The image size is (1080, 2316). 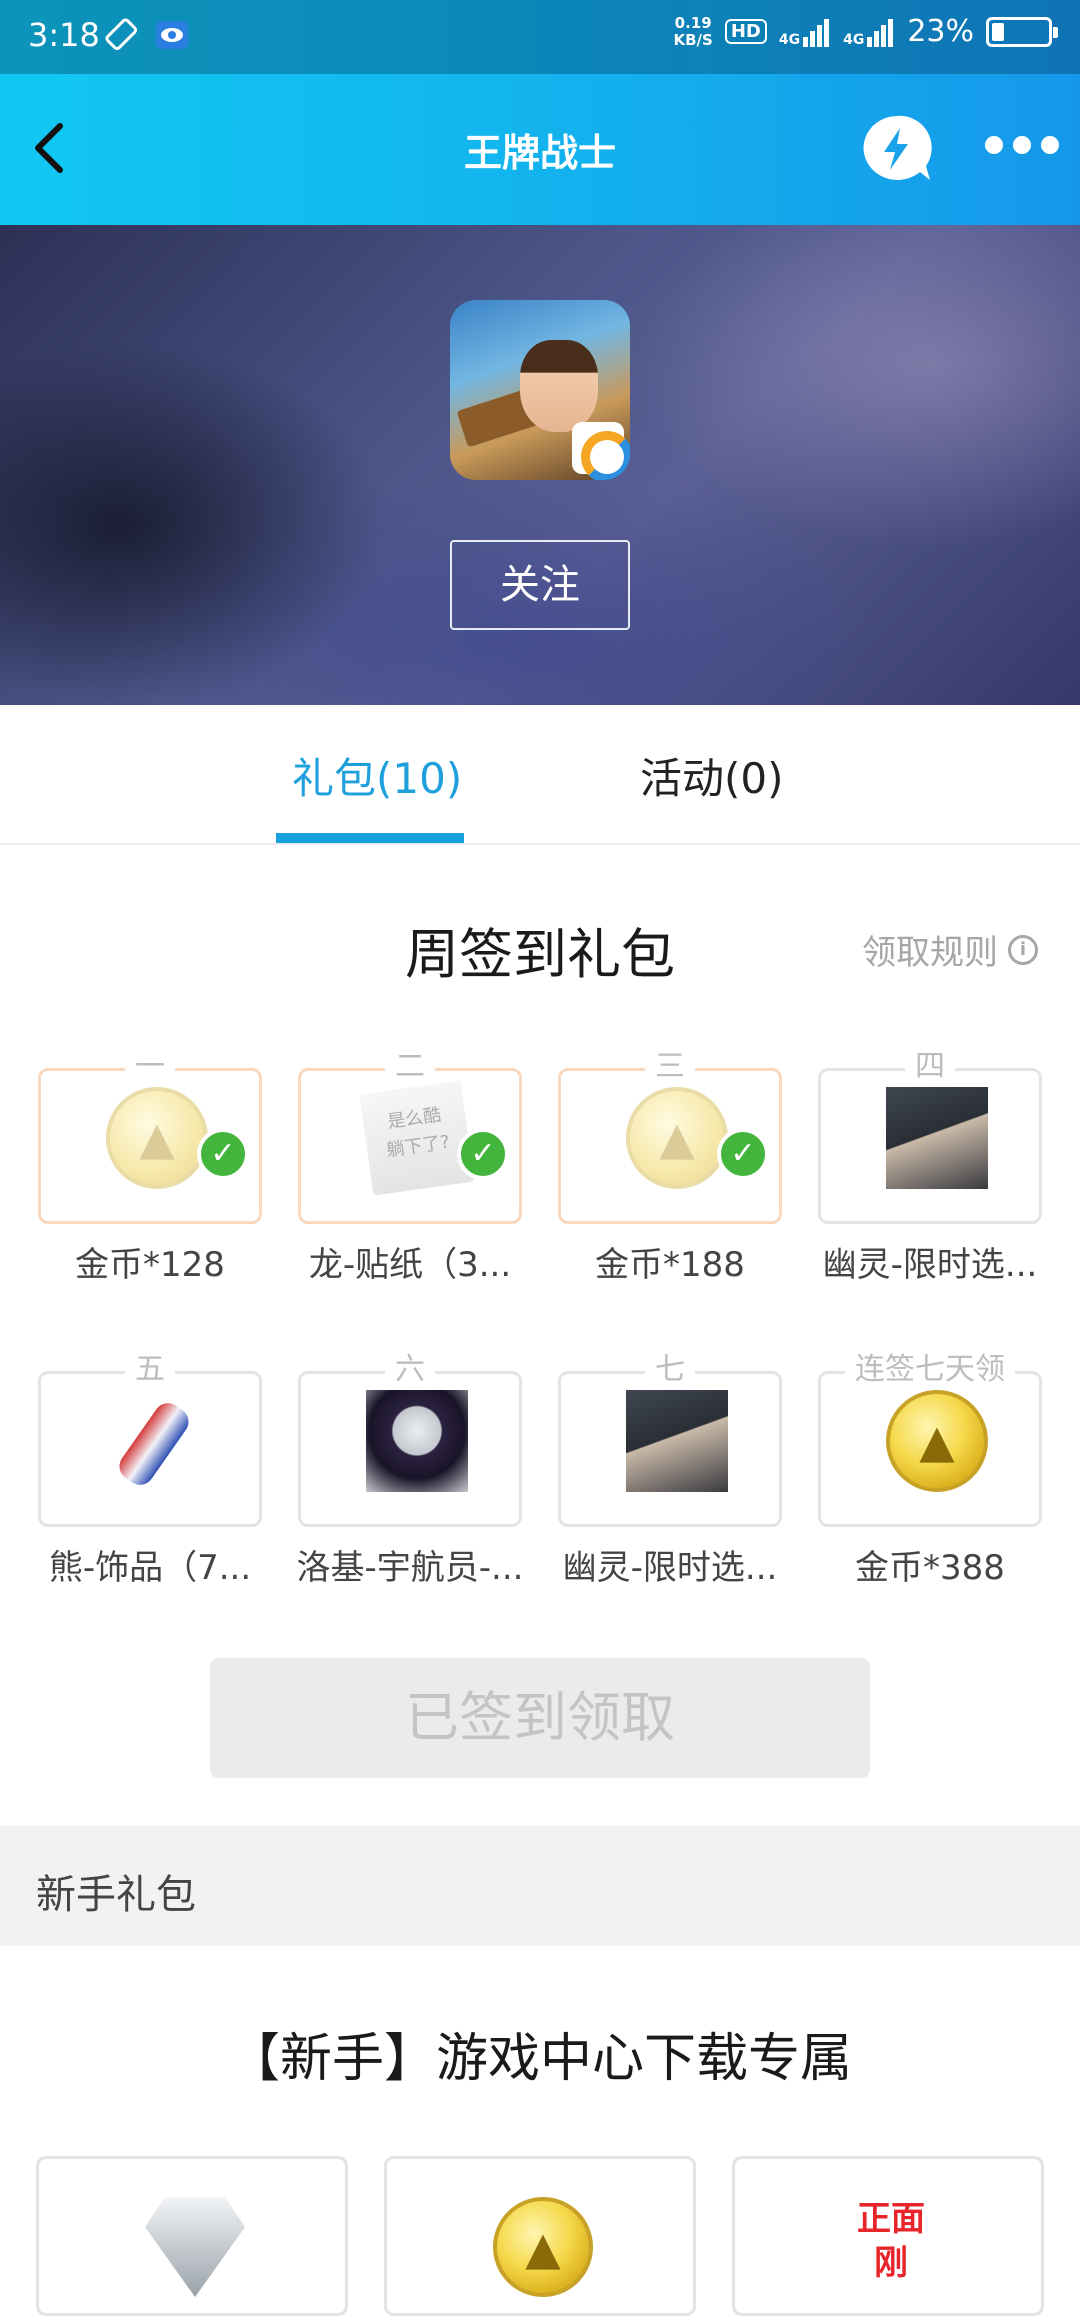 I want to click on status-bar: 3:18 0.19 KB/S HD 4G 4G 23%, so click(x=540, y=37).